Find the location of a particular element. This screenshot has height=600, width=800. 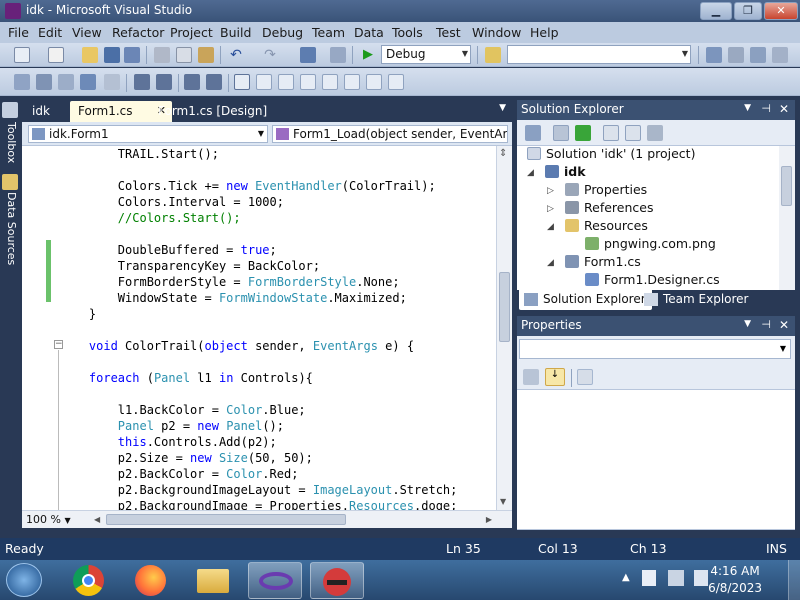

visual-studio-taskbar-button is located at coordinates (275, 580).